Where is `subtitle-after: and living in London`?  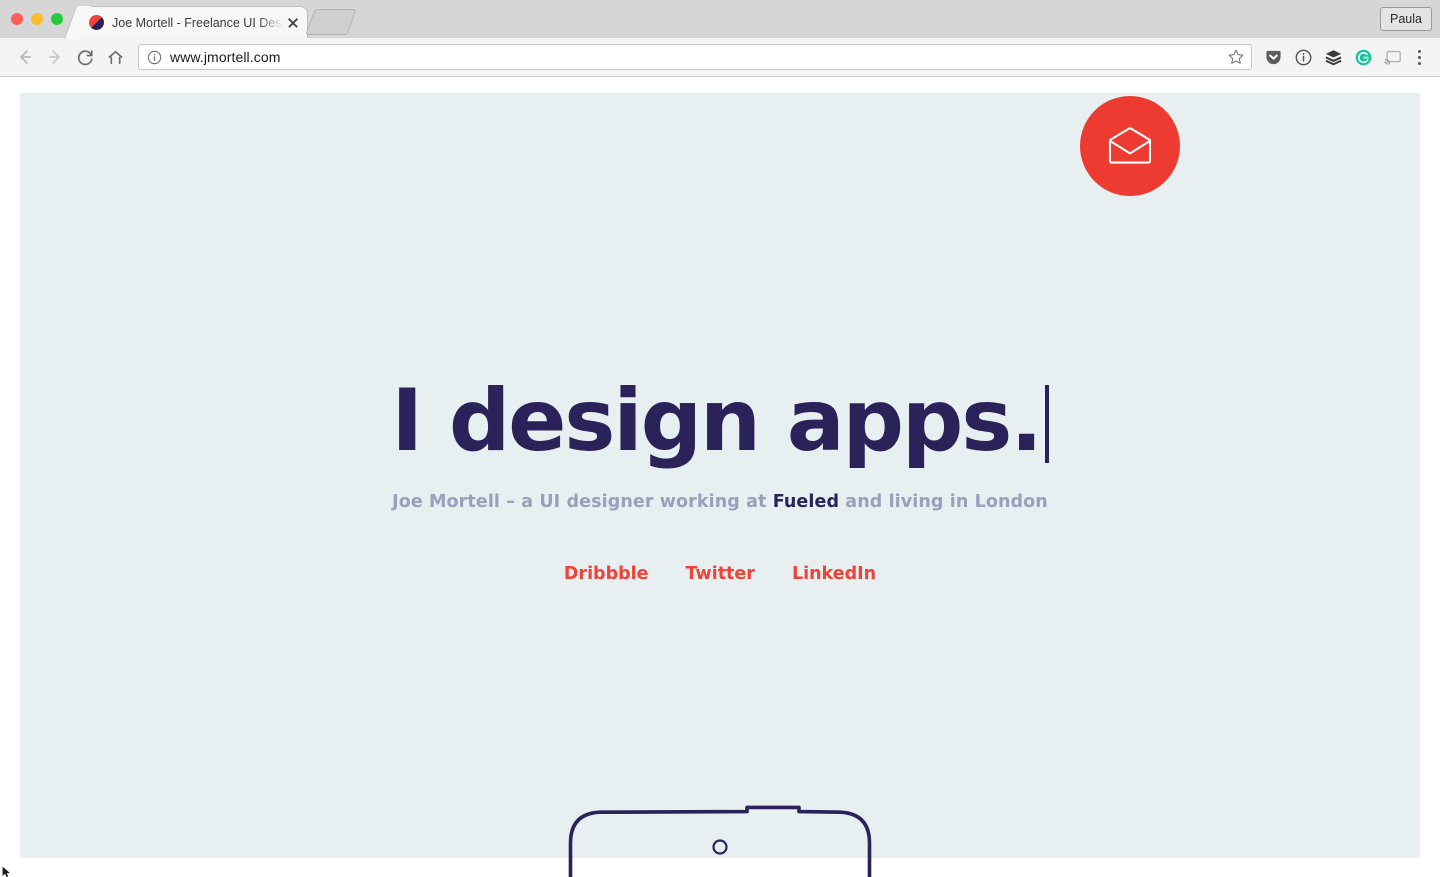 subtitle-after: and living in London is located at coordinates (943, 502).